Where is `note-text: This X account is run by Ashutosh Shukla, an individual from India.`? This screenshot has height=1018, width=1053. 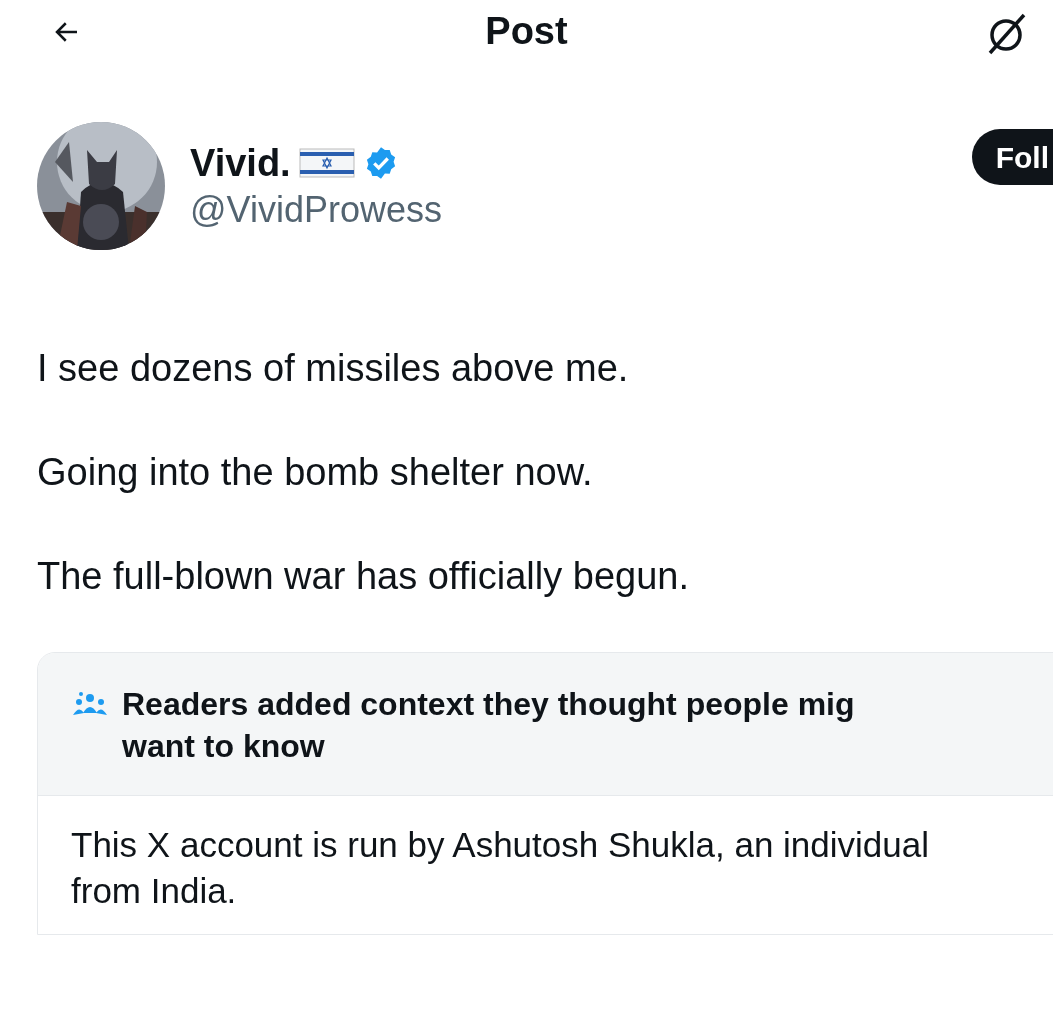 note-text: This X account is run by Ashutosh Shukla, an individual from India. is located at coordinates (500, 868).